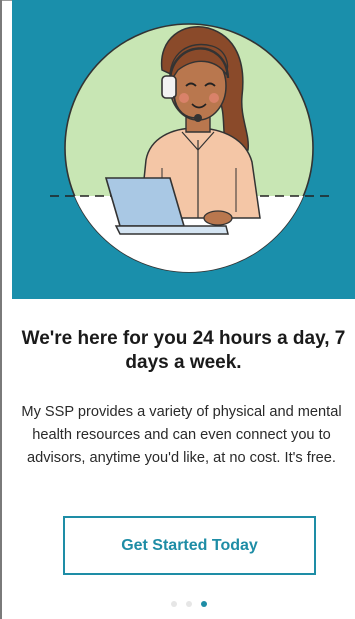 The width and height of the screenshot is (355, 619). Describe the element at coordinates (184, 98) in the screenshot. I see `cheek-left` at that location.